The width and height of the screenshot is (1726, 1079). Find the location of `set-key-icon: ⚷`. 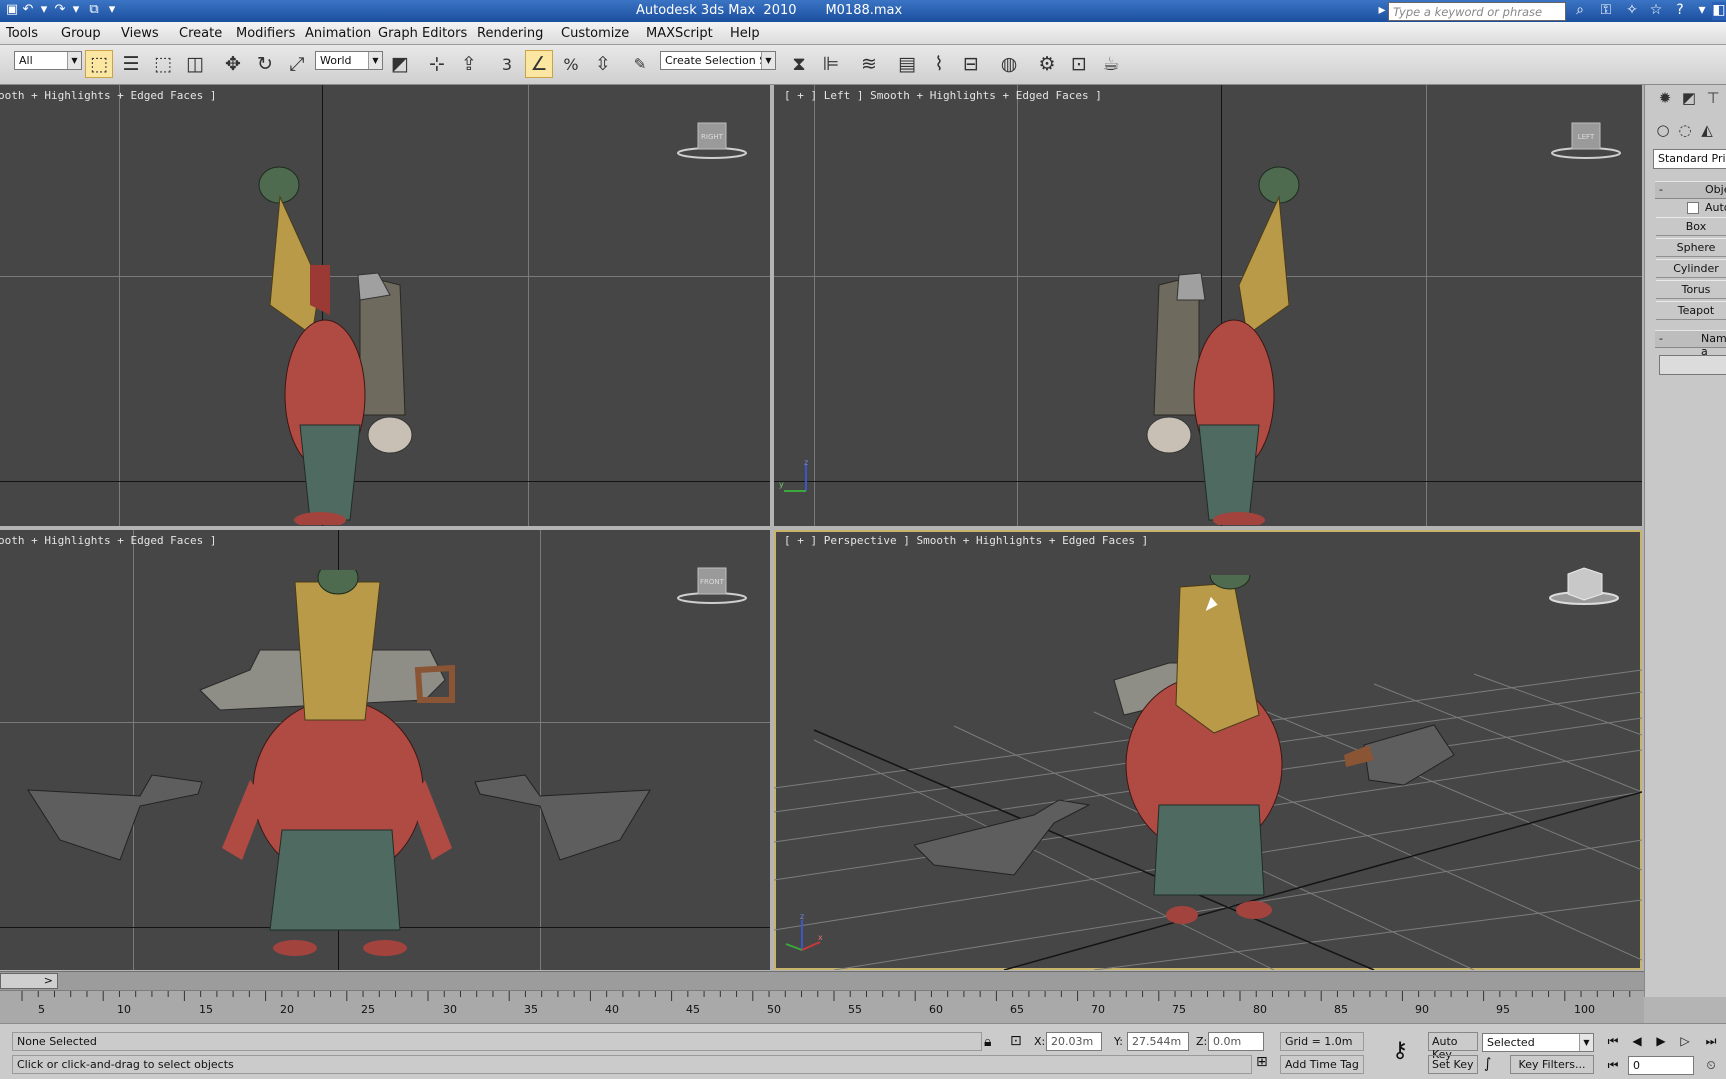

set-key-icon: ⚷ is located at coordinates (1400, 1050).